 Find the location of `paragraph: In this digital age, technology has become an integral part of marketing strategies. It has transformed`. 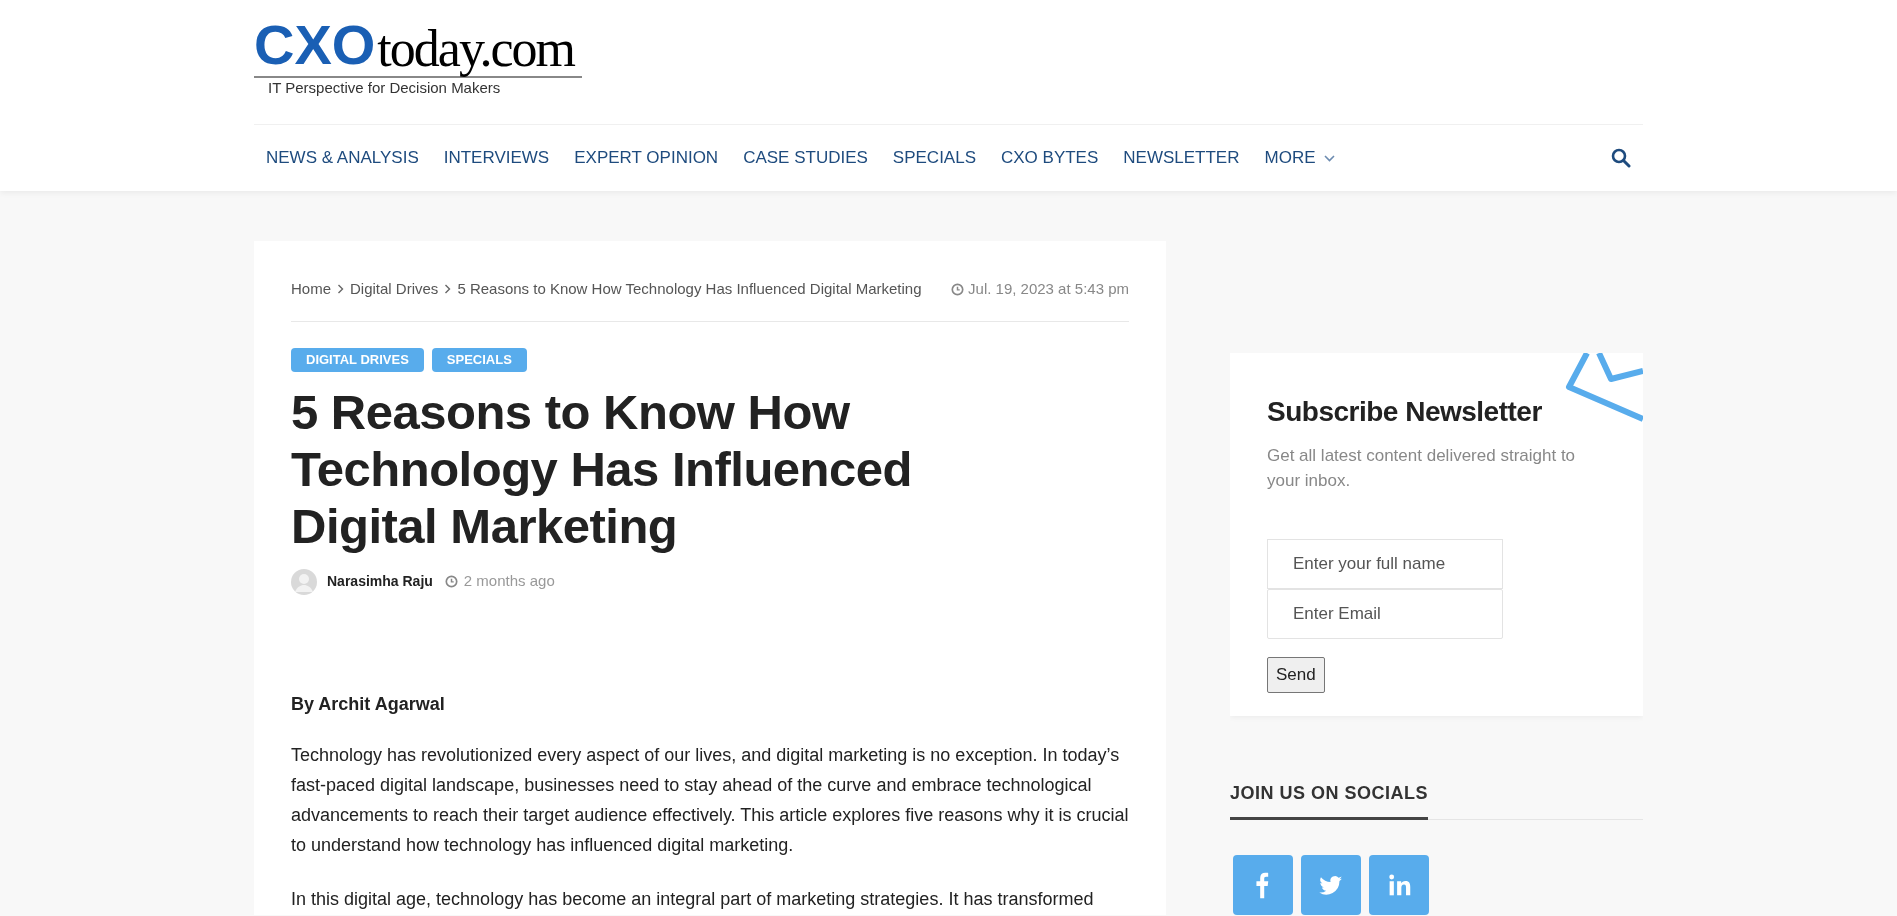

paragraph: In this digital age, technology has become an integral part of marketing strategies. It has transformed is located at coordinates (693, 899).